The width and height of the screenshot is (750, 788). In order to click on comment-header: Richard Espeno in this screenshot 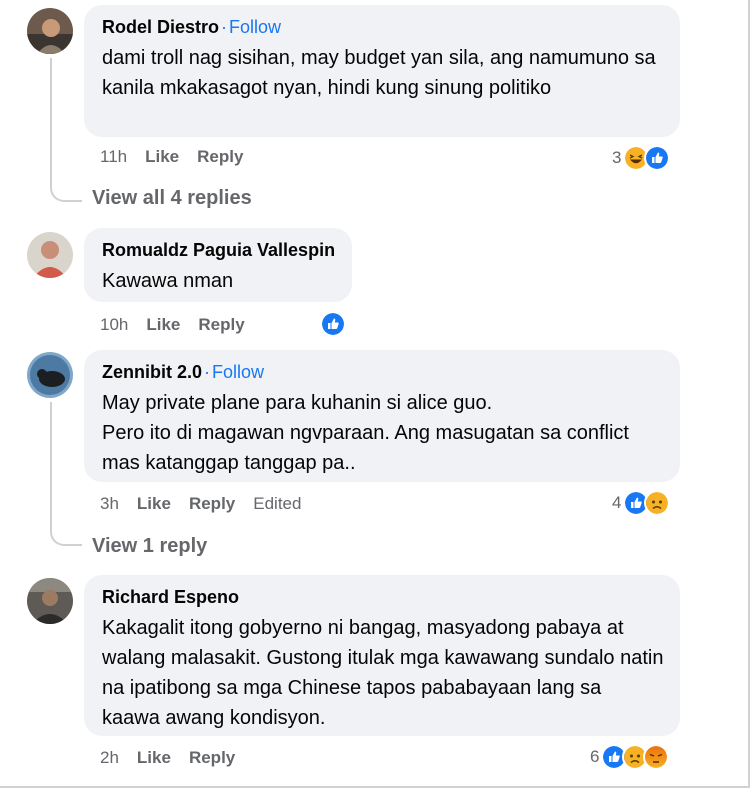, I will do `click(383, 597)`.